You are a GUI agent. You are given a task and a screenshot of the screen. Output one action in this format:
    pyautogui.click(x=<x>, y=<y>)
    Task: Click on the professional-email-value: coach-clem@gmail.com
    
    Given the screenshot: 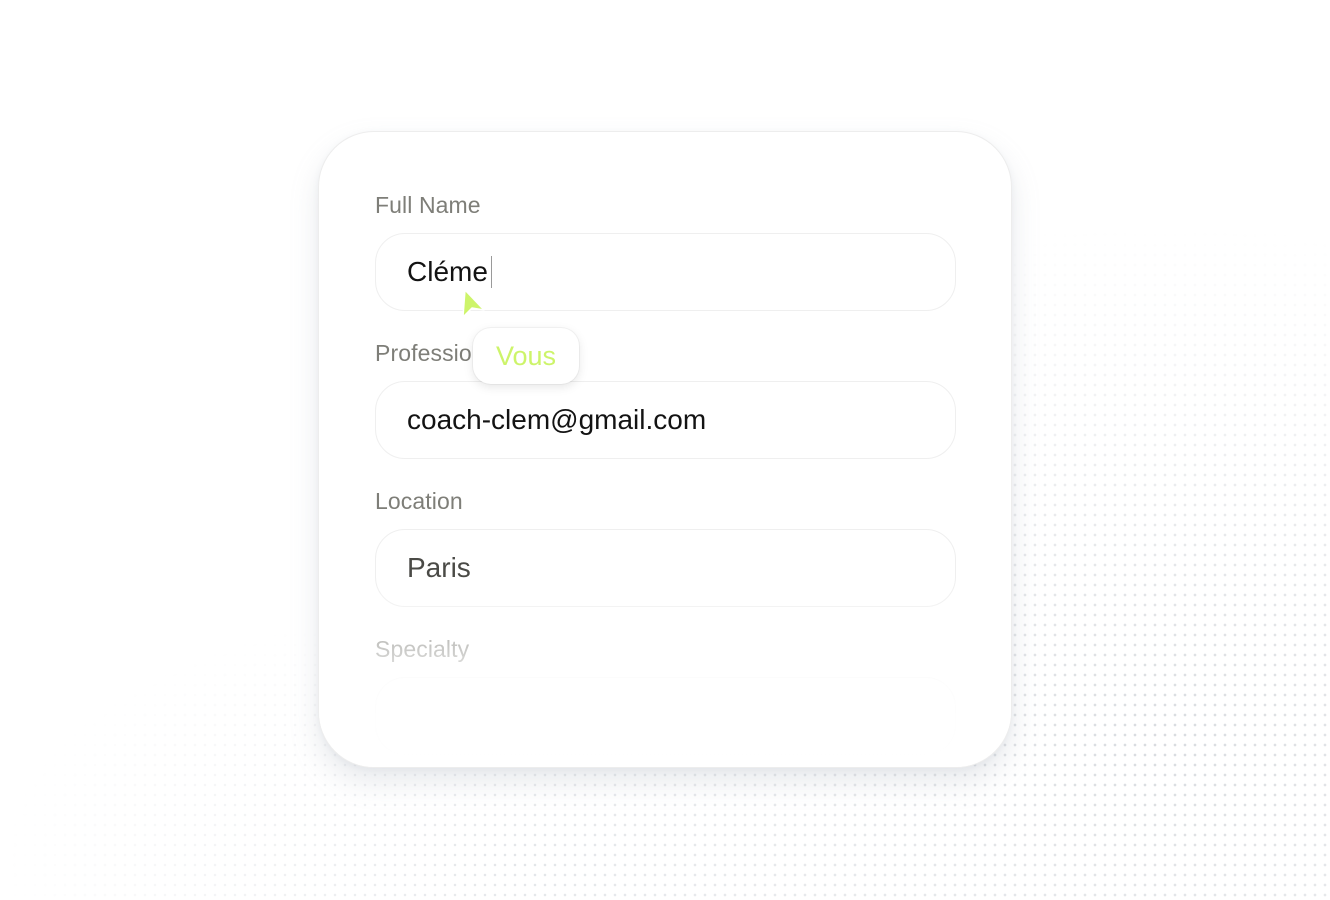 What is the action you would take?
    pyautogui.click(x=557, y=419)
    